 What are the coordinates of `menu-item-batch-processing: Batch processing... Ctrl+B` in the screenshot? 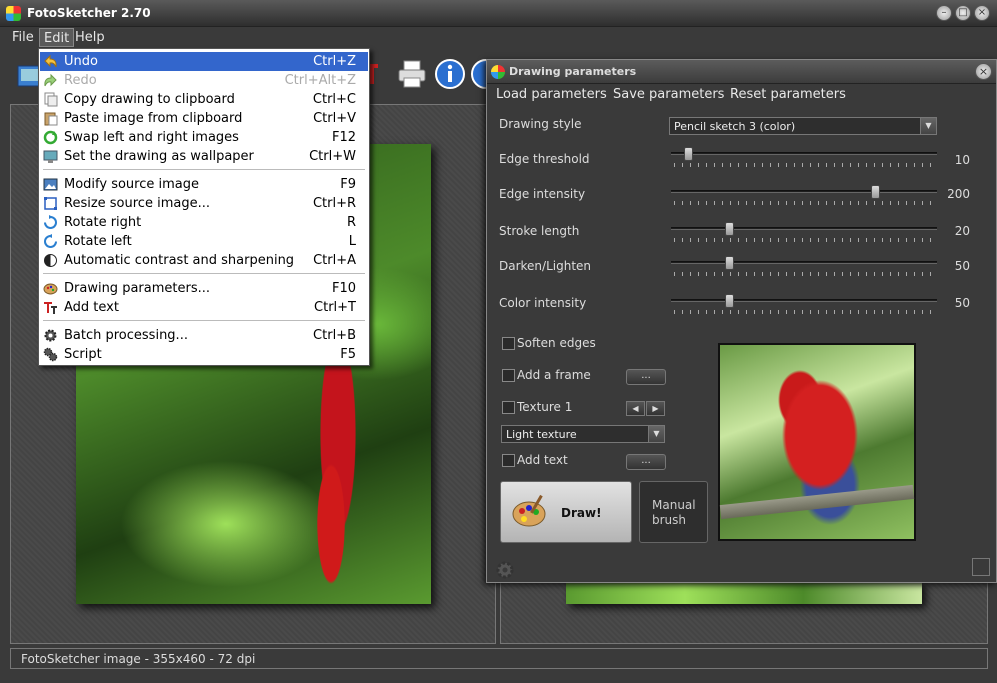 It's located at (204, 335).